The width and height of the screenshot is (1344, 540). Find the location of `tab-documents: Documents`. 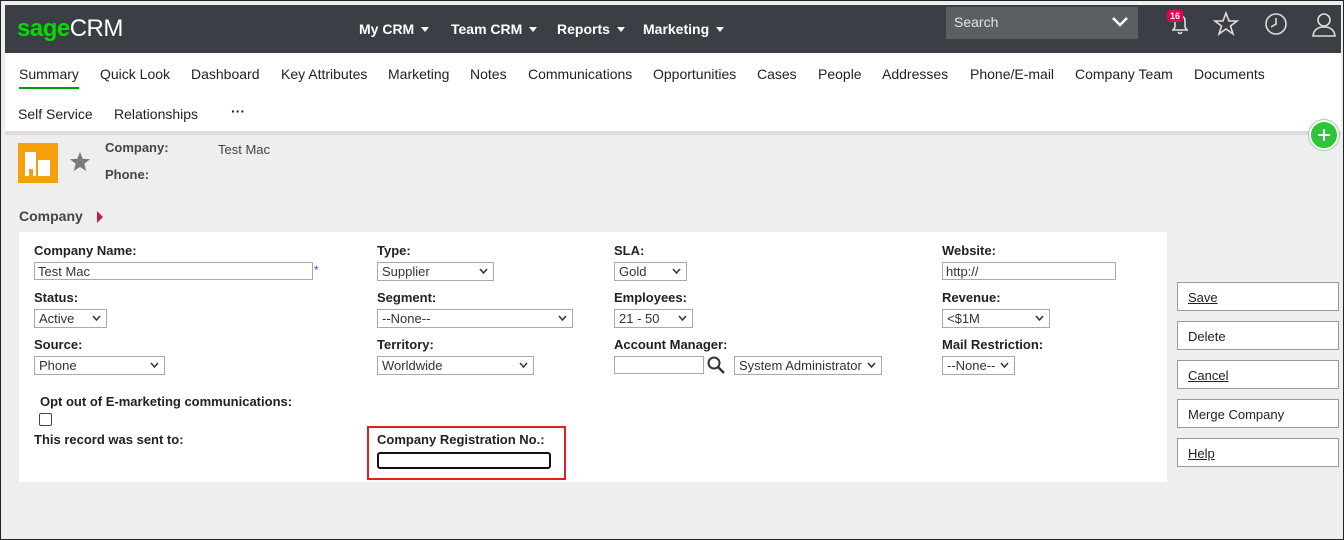

tab-documents: Documents is located at coordinates (1229, 74).